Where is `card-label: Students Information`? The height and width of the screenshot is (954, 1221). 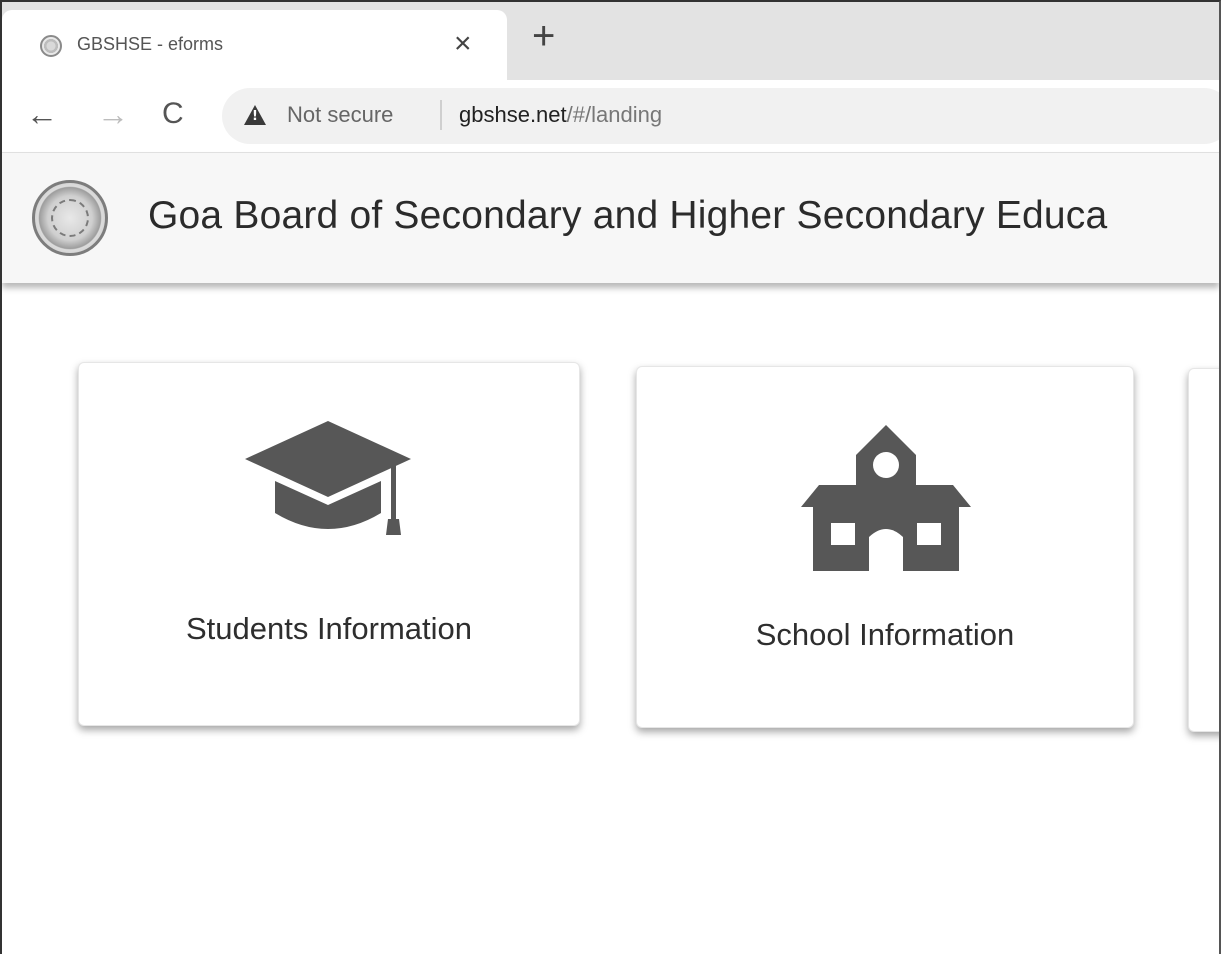
card-label: Students Information is located at coordinates (329, 628).